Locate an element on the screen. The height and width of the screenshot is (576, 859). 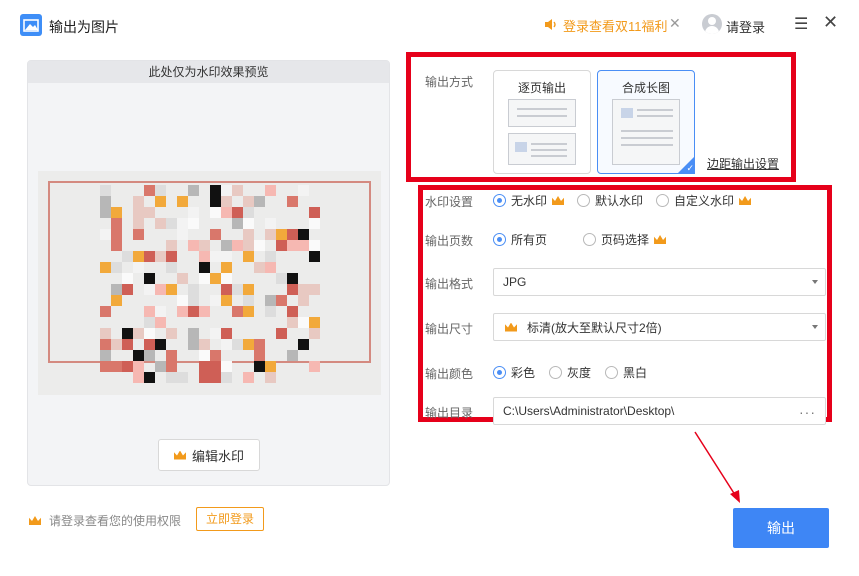
directory-label: 输出目录 is located at coordinates (449, 413).